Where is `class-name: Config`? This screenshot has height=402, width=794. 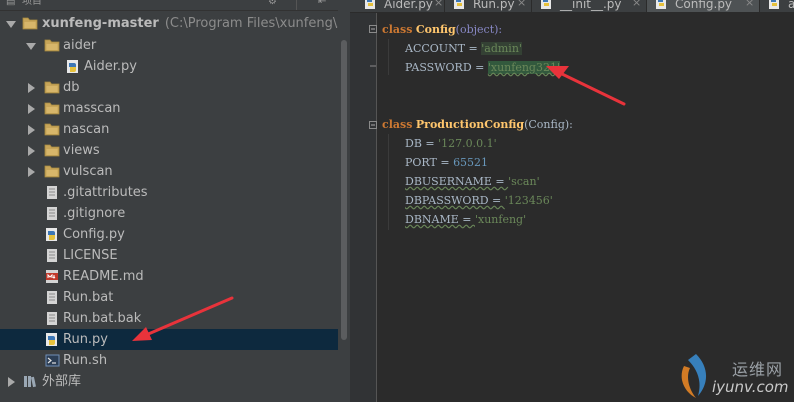
class-name: Config is located at coordinates (435, 29).